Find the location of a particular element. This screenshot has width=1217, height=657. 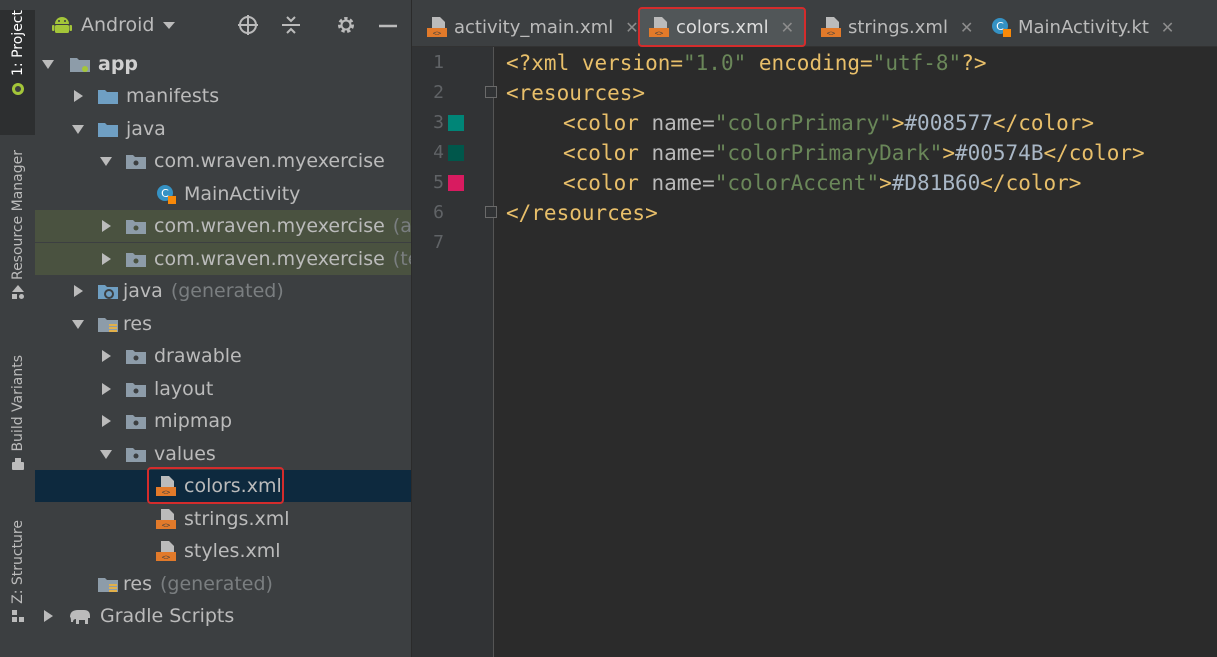

tree-item-res: res is located at coordinates (223, 324).